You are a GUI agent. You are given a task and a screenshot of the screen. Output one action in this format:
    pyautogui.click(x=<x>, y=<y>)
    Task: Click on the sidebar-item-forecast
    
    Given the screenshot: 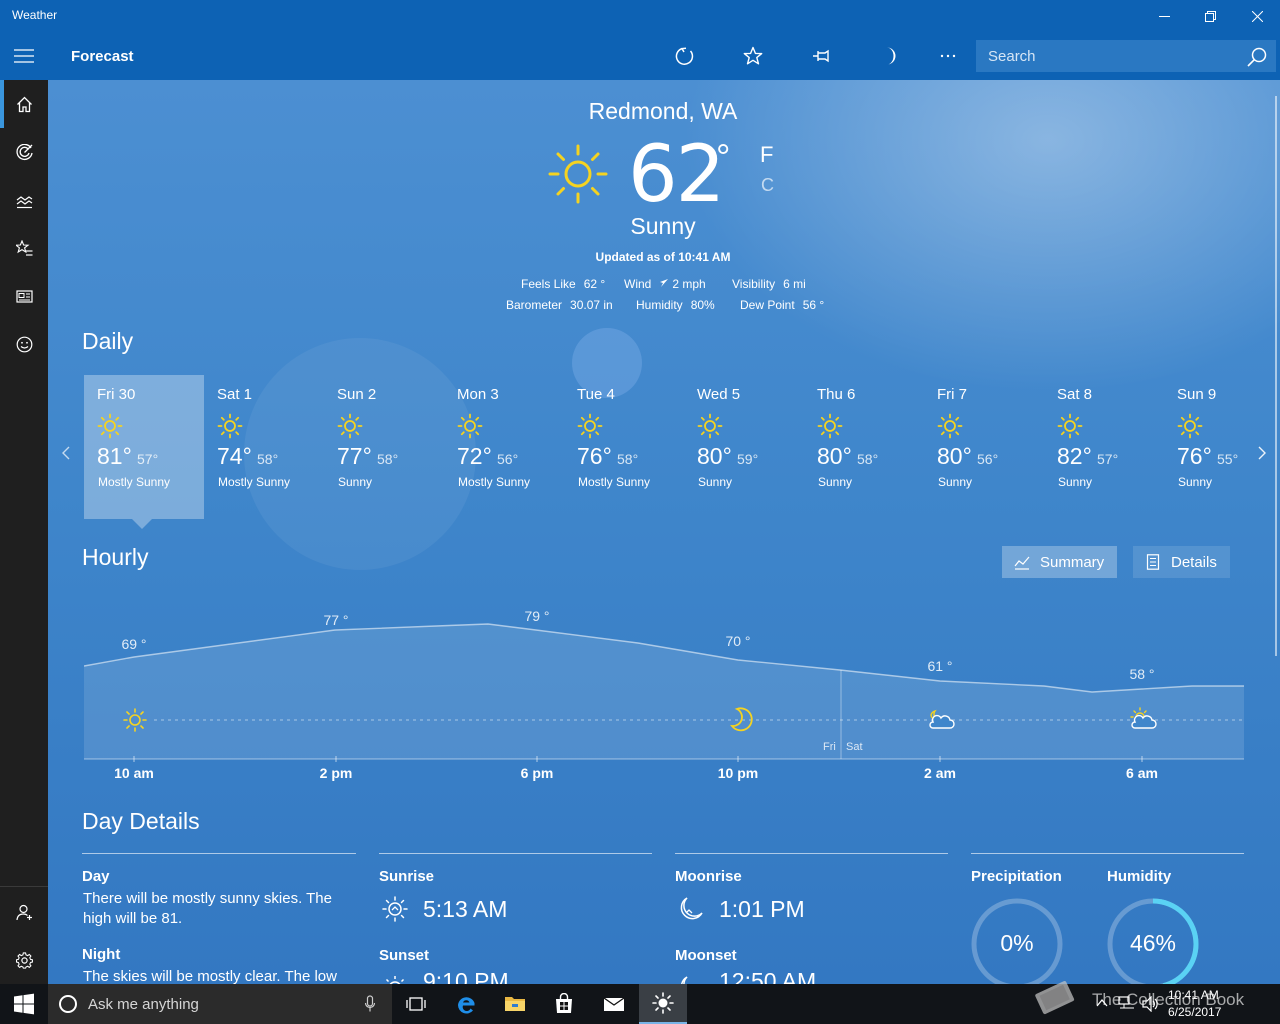 What is the action you would take?
    pyautogui.click(x=24, y=104)
    